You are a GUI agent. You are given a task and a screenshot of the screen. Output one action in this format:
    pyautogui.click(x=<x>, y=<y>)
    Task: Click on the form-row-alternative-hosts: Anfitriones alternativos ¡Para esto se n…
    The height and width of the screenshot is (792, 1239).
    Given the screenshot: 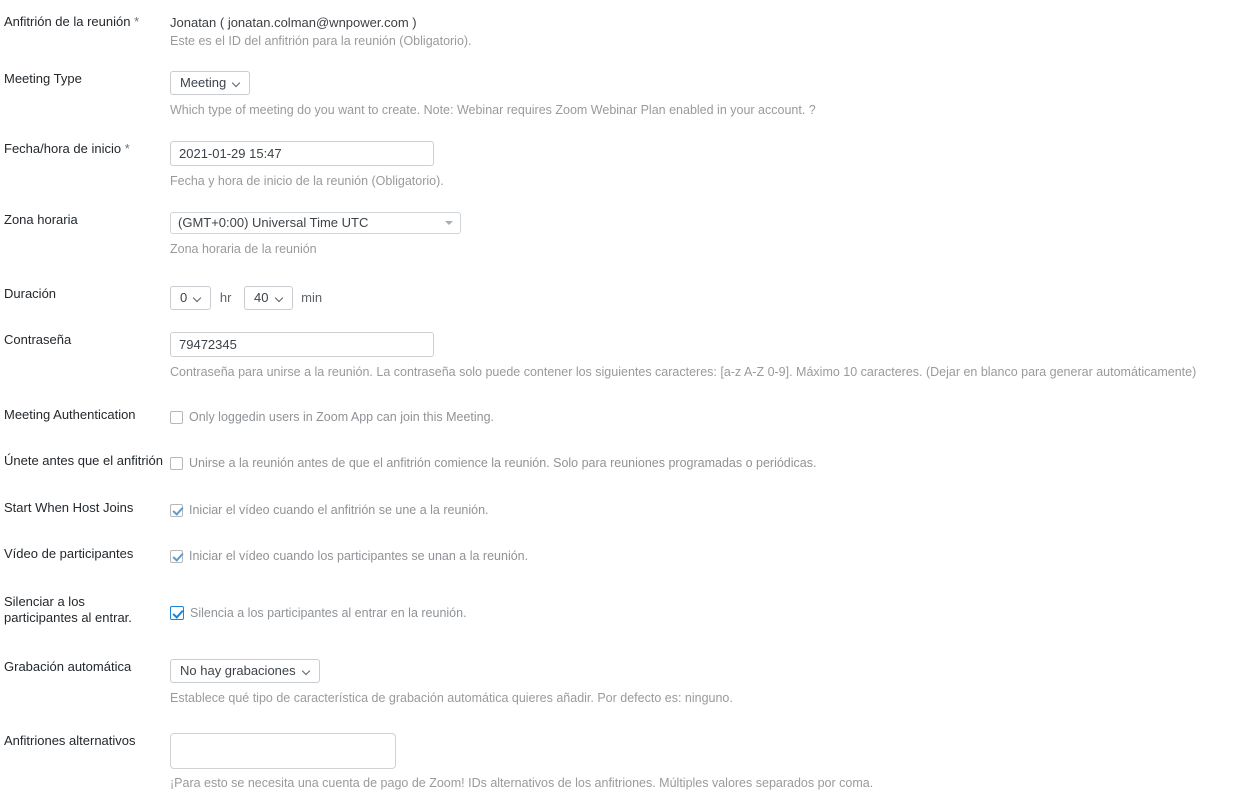 What is the action you would take?
    pyautogui.click(x=619, y=749)
    